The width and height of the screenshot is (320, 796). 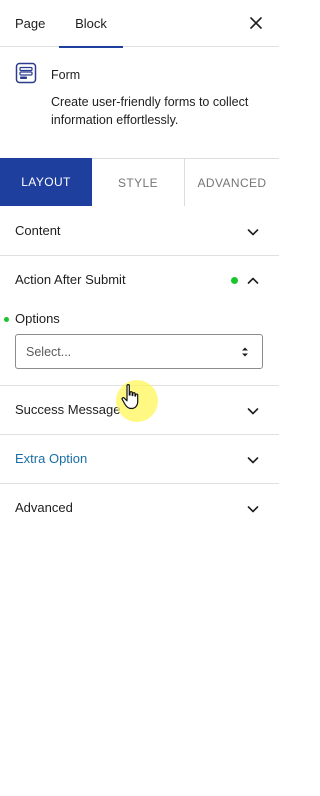 I want to click on panel-advanced-title: Advanced, so click(x=44, y=507).